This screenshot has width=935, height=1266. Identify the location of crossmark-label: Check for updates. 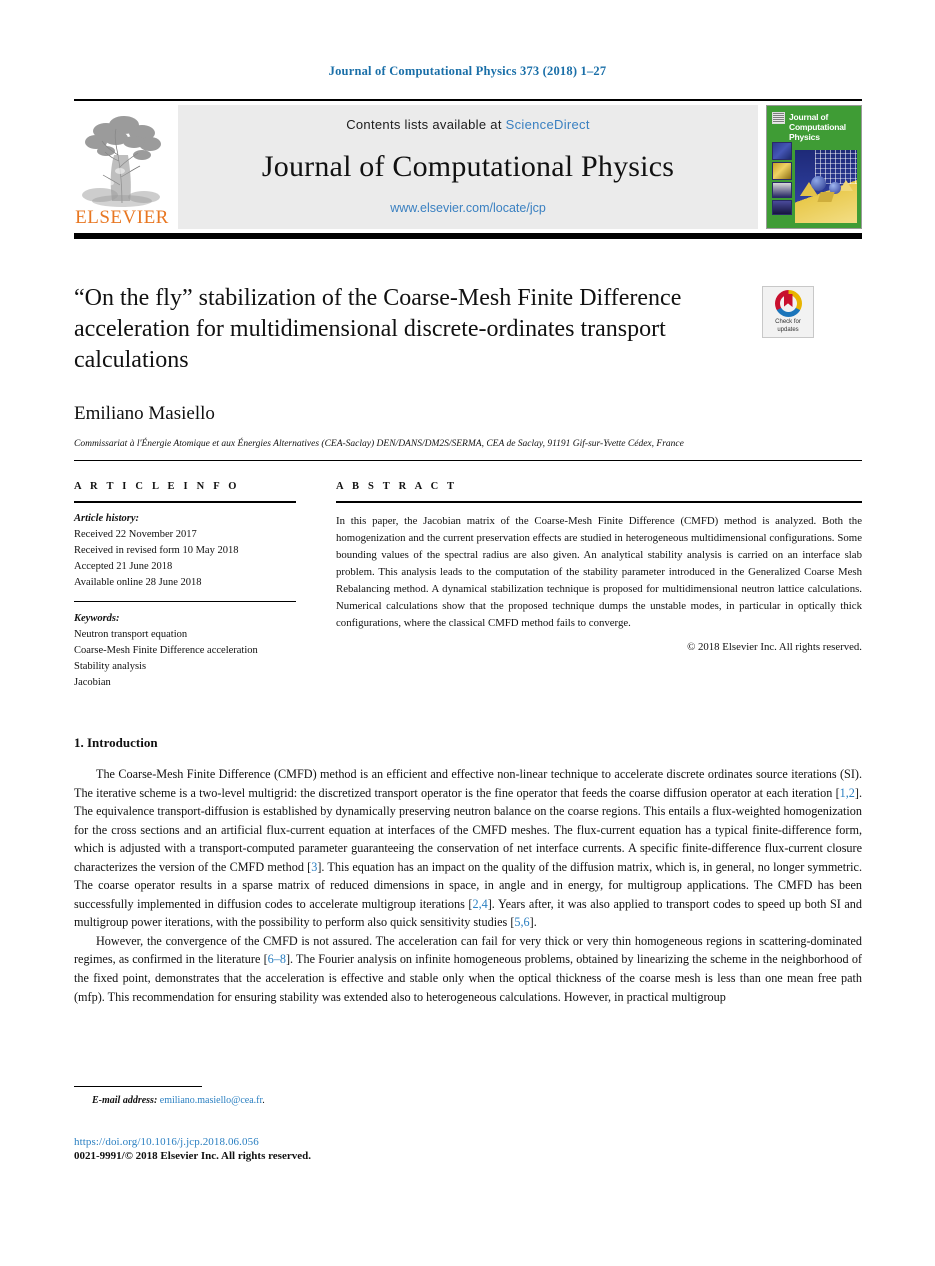
(788, 326).